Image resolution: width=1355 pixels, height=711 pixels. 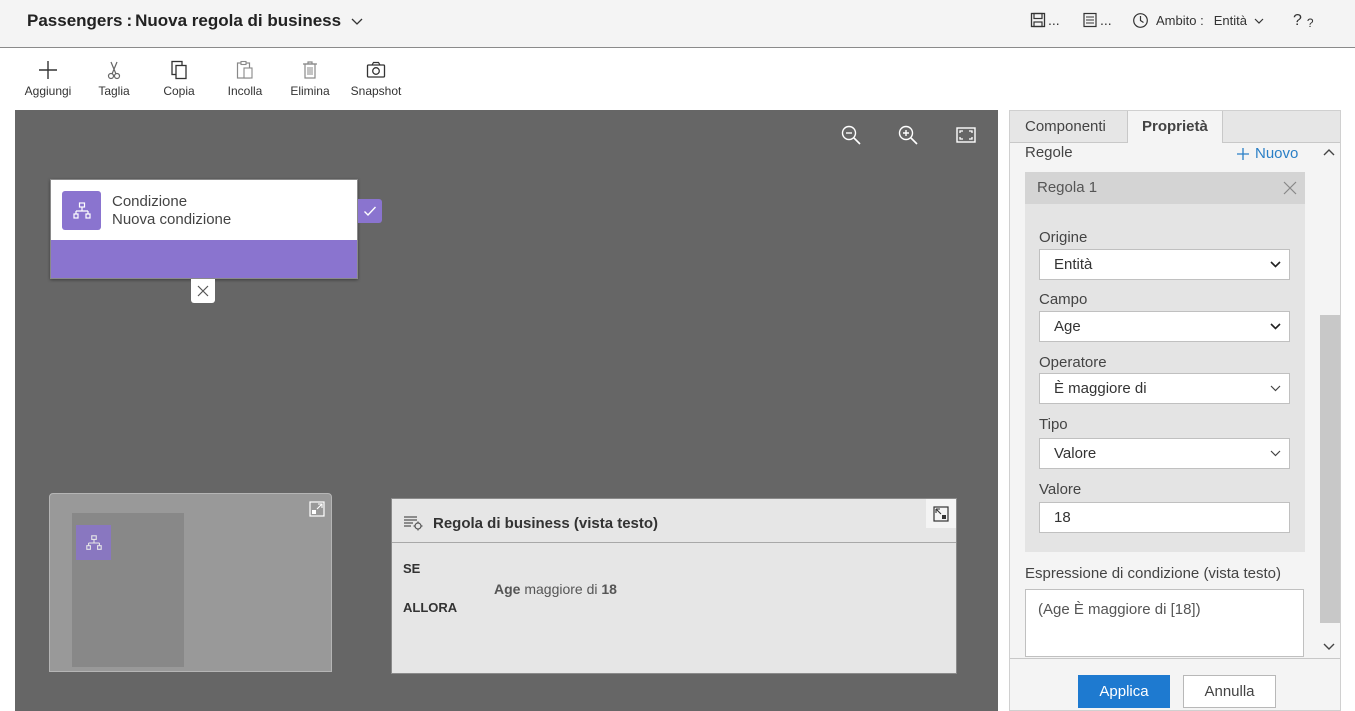 I want to click on condition-icon-box, so click(x=81, y=210).